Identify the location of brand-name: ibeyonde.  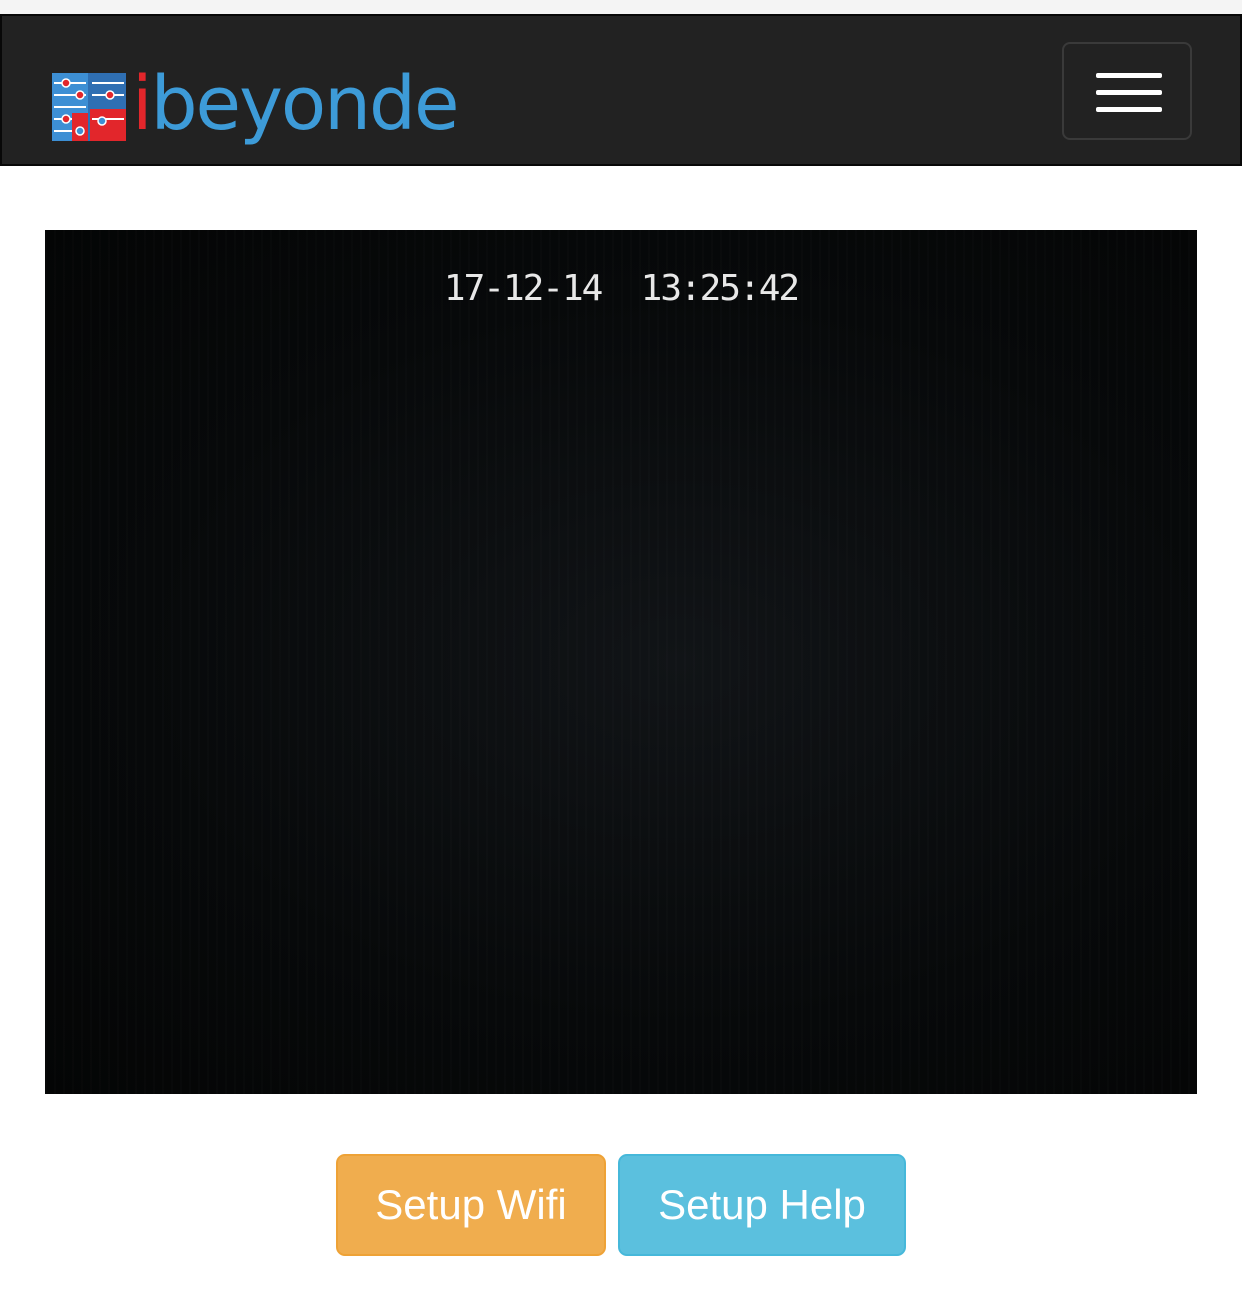
(296, 104).